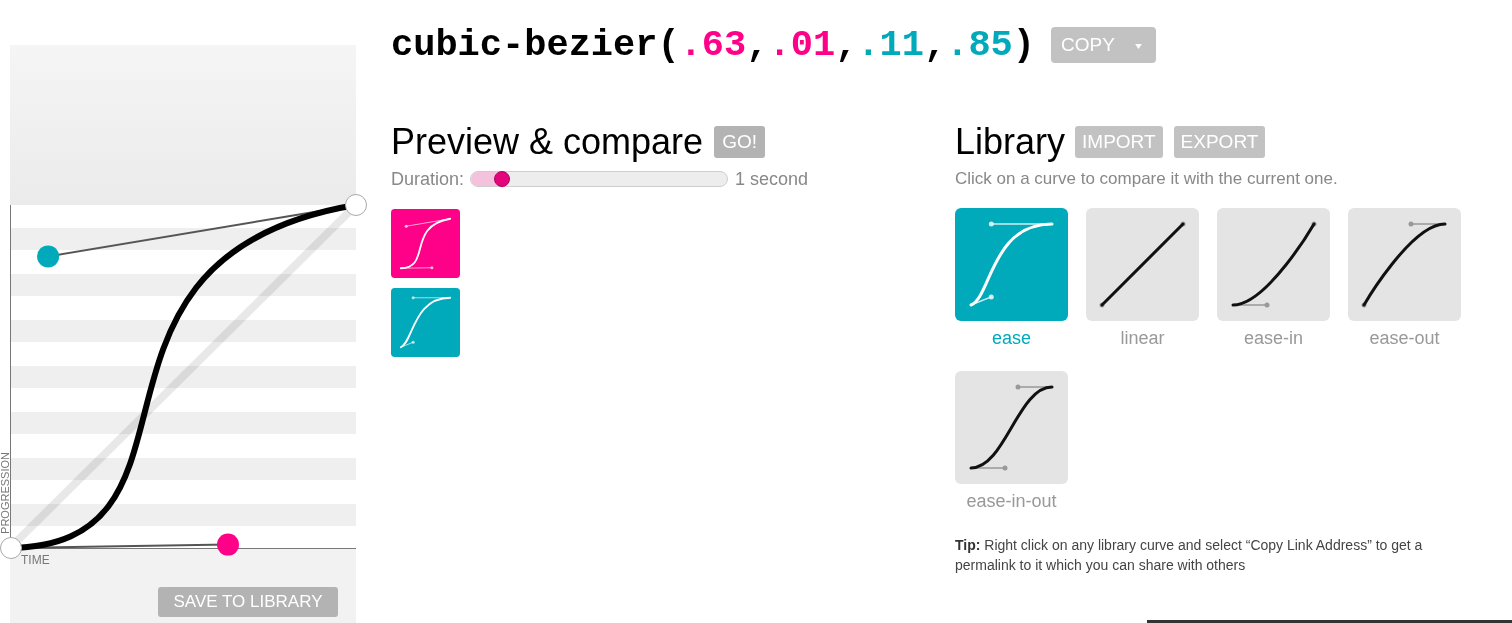 This screenshot has width=1512, height=623. What do you see at coordinates (739, 142) in the screenshot?
I see `go-button: GO!` at bounding box center [739, 142].